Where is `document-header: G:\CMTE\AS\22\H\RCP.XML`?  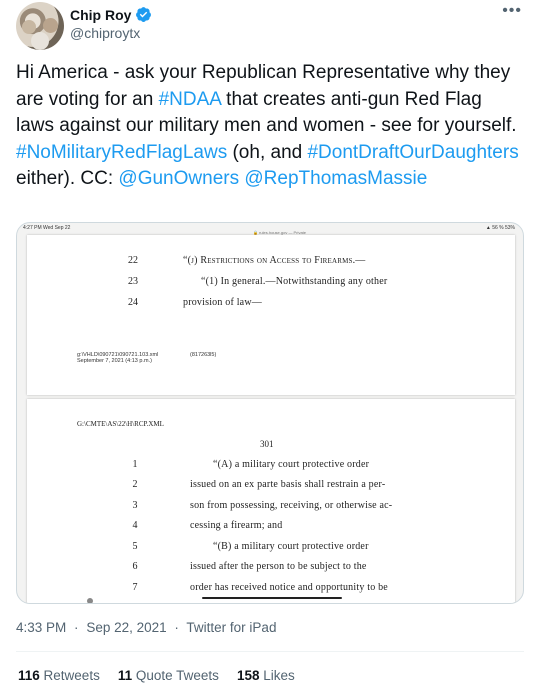
document-header: G:\CMTE\AS\22\H\RCP.XML is located at coordinates (120, 424).